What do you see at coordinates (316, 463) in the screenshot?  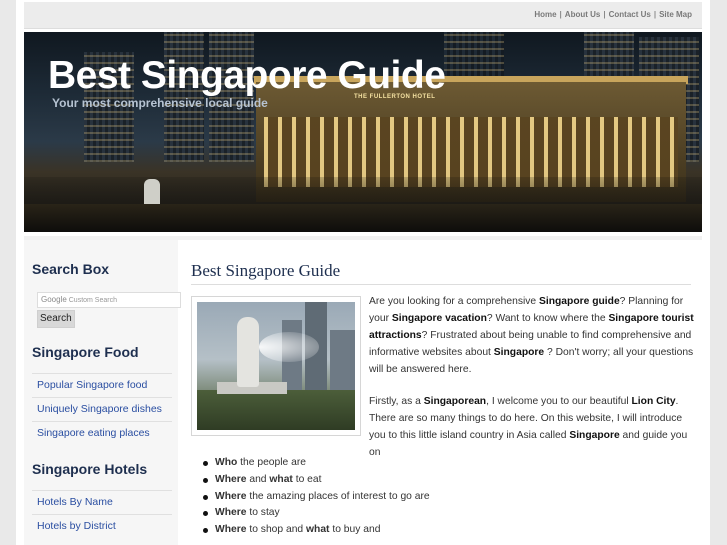 I see `list-item: Who the people are` at bounding box center [316, 463].